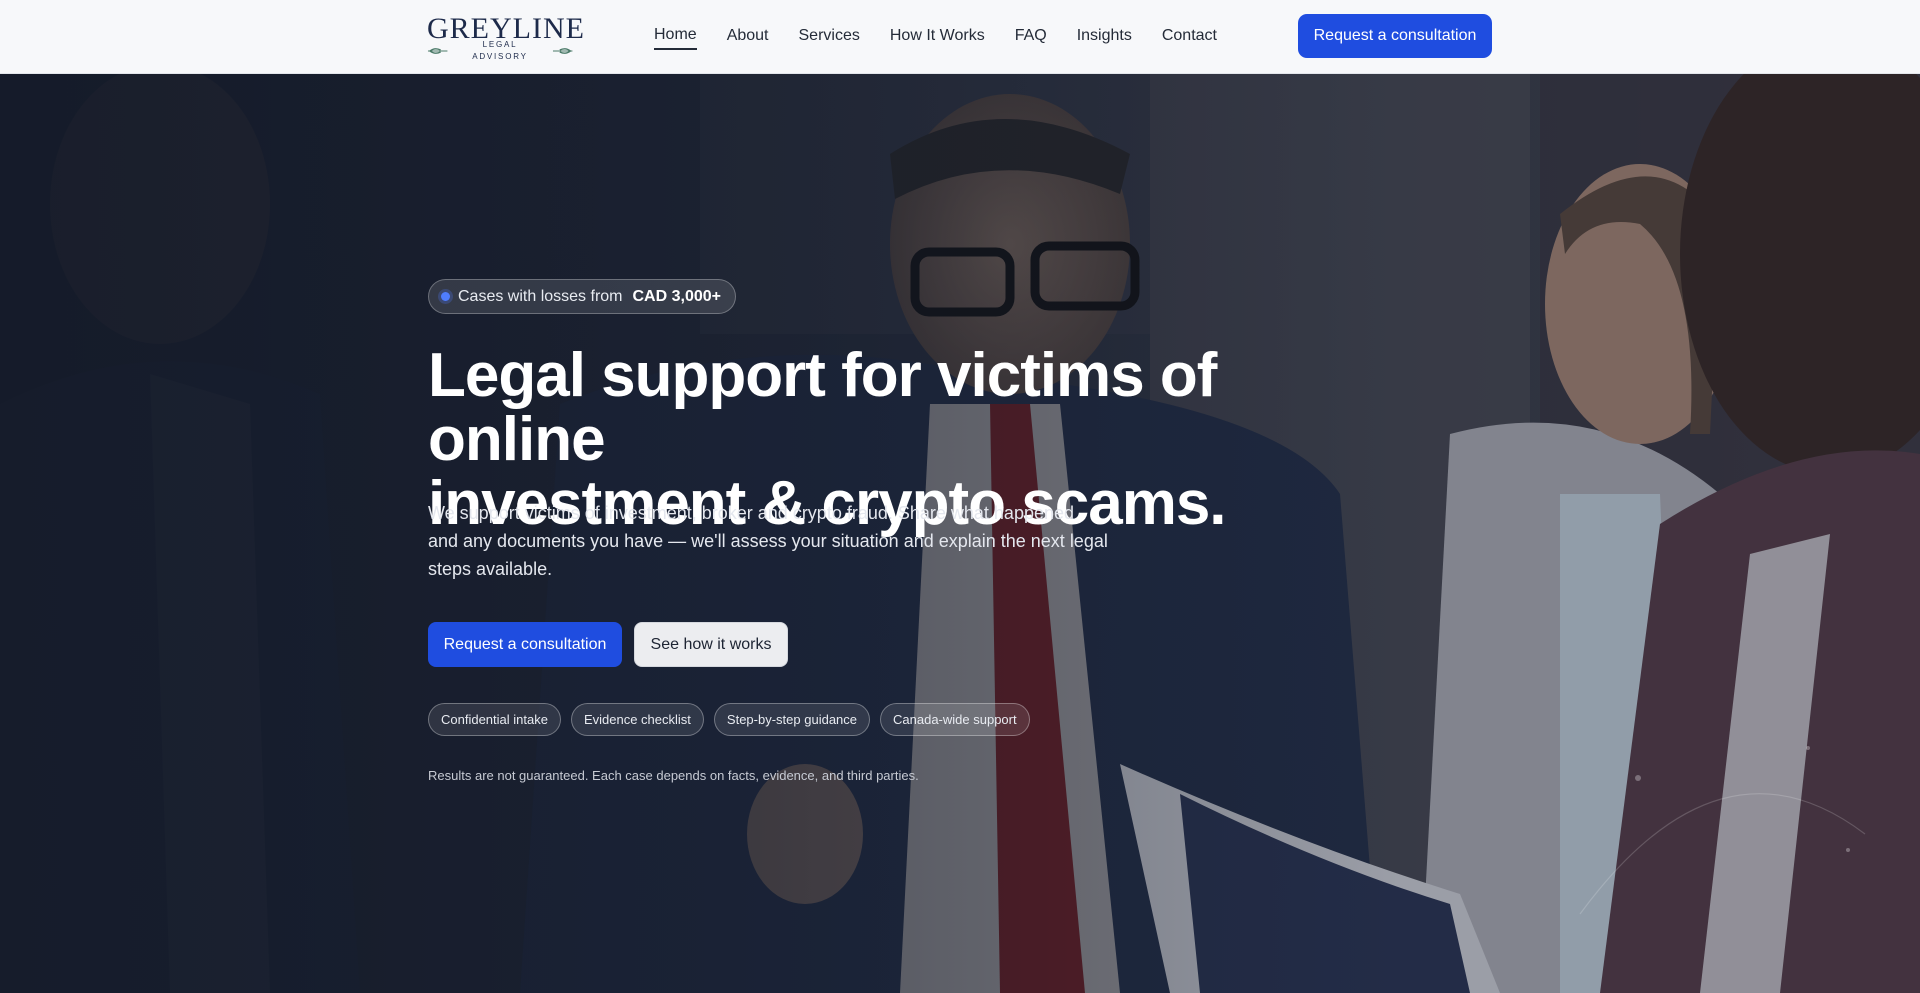 The height and width of the screenshot is (993, 1920). Describe the element at coordinates (955, 719) in the screenshot. I see `chip-canada-wide-support: Canada-wide support` at that location.